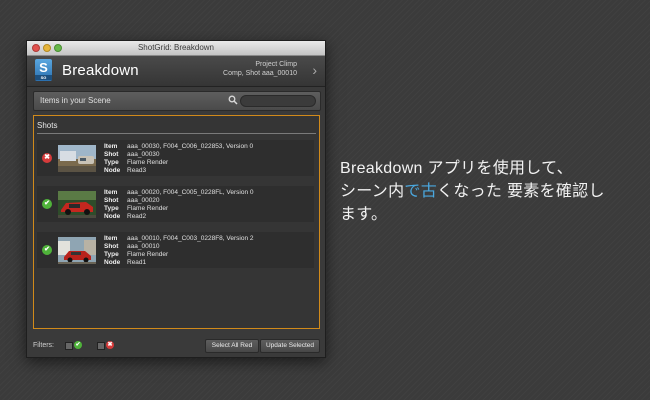  What do you see at coordinates (43, 345) in the screenshot?
I see `filters-label: Filters:` at bounding box center [43, 345].